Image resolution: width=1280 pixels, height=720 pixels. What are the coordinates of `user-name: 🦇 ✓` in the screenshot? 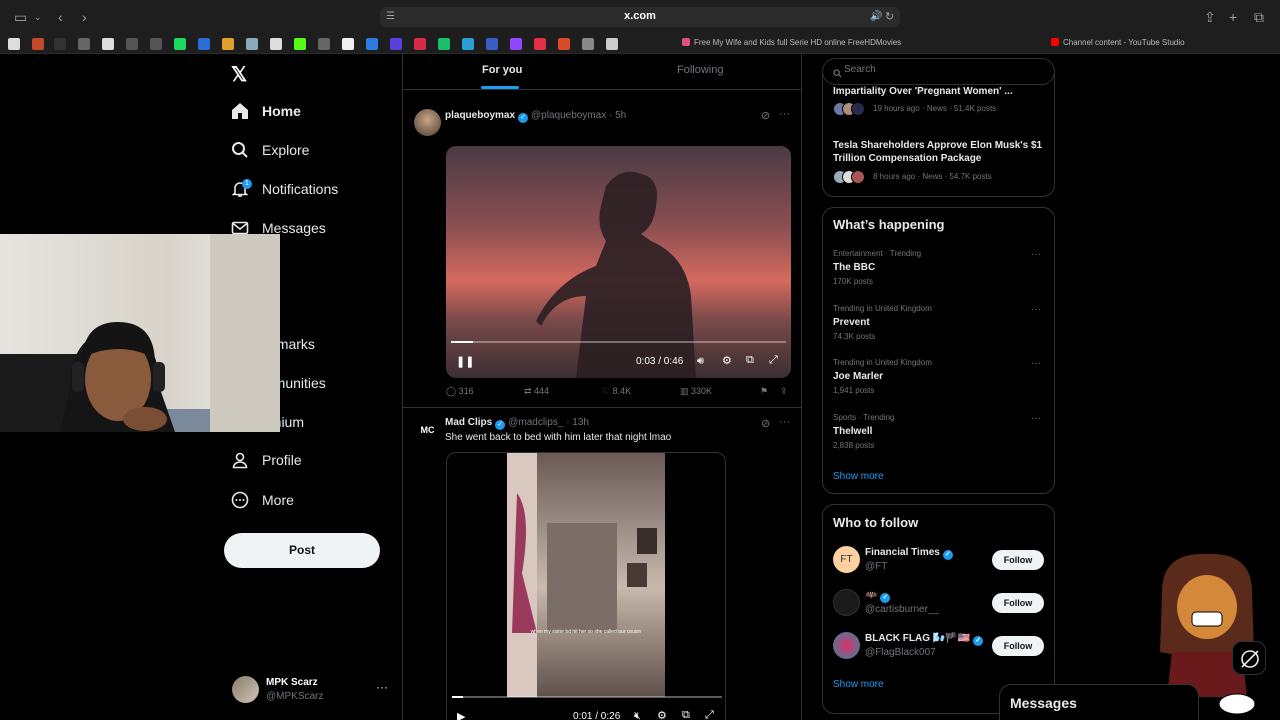 It's located at (879, 596).